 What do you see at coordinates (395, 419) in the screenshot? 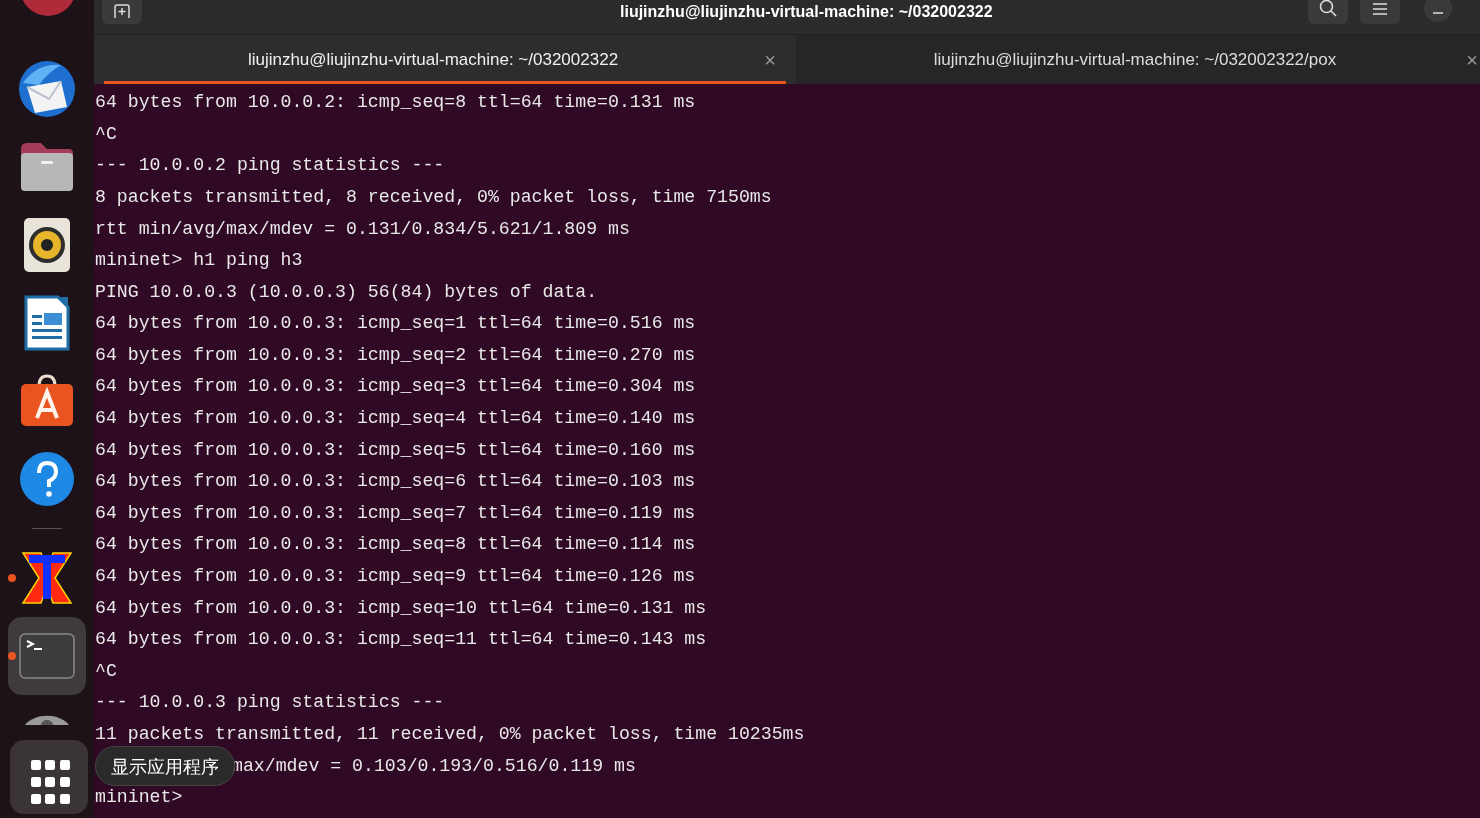
I see `terminal-line: 64 bytes from 10.0.0.3: icmp_seq=4 ttl=64 time=0.140 ms` at bounding box center [395, 419].